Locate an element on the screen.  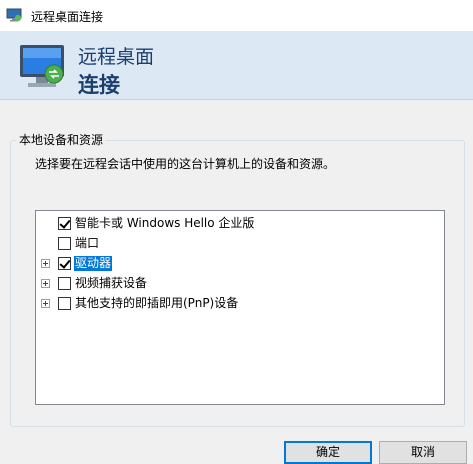
cancel-button: 取消 is located at coordinates (423, 452).